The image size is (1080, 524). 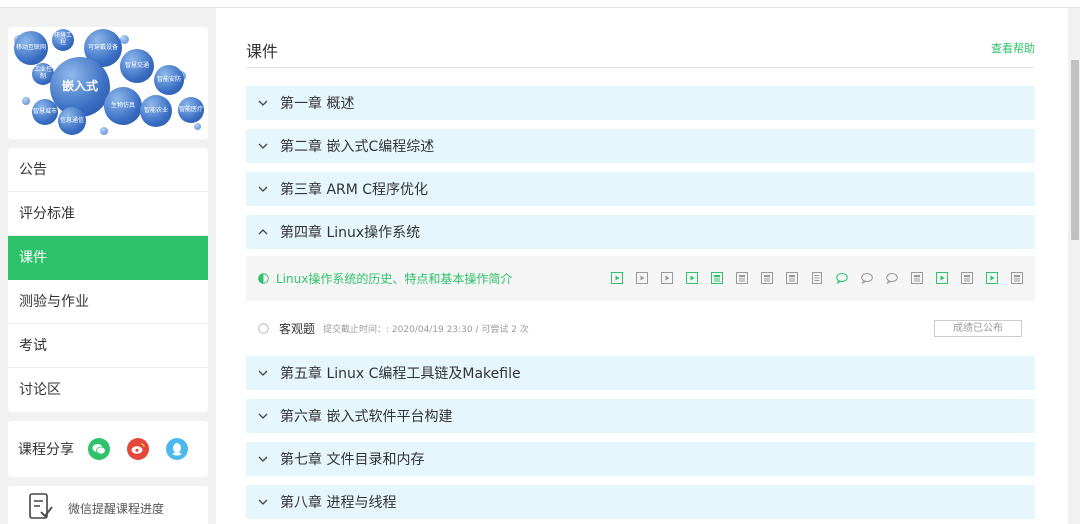 What do you see at coordinates (263, 278) in the screenshot?
I see `progress-half-icon` at bounding box center [263, 278].